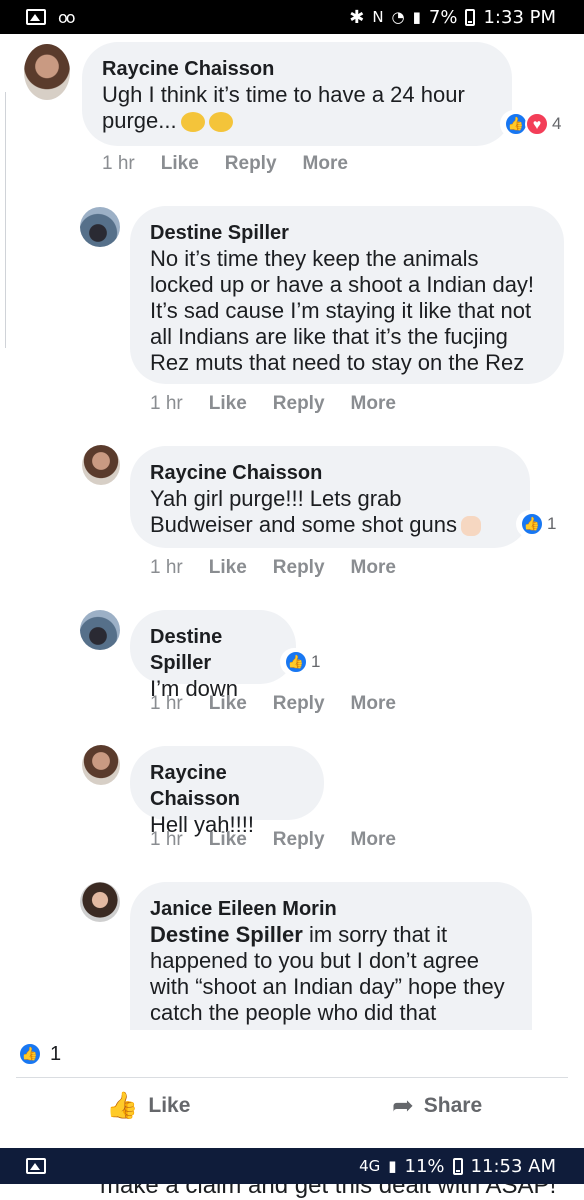  What do you see at coordinates (220, 122) in the screenshot?
I see `cursing-emoji-icon` at bounding box center [220, 122].